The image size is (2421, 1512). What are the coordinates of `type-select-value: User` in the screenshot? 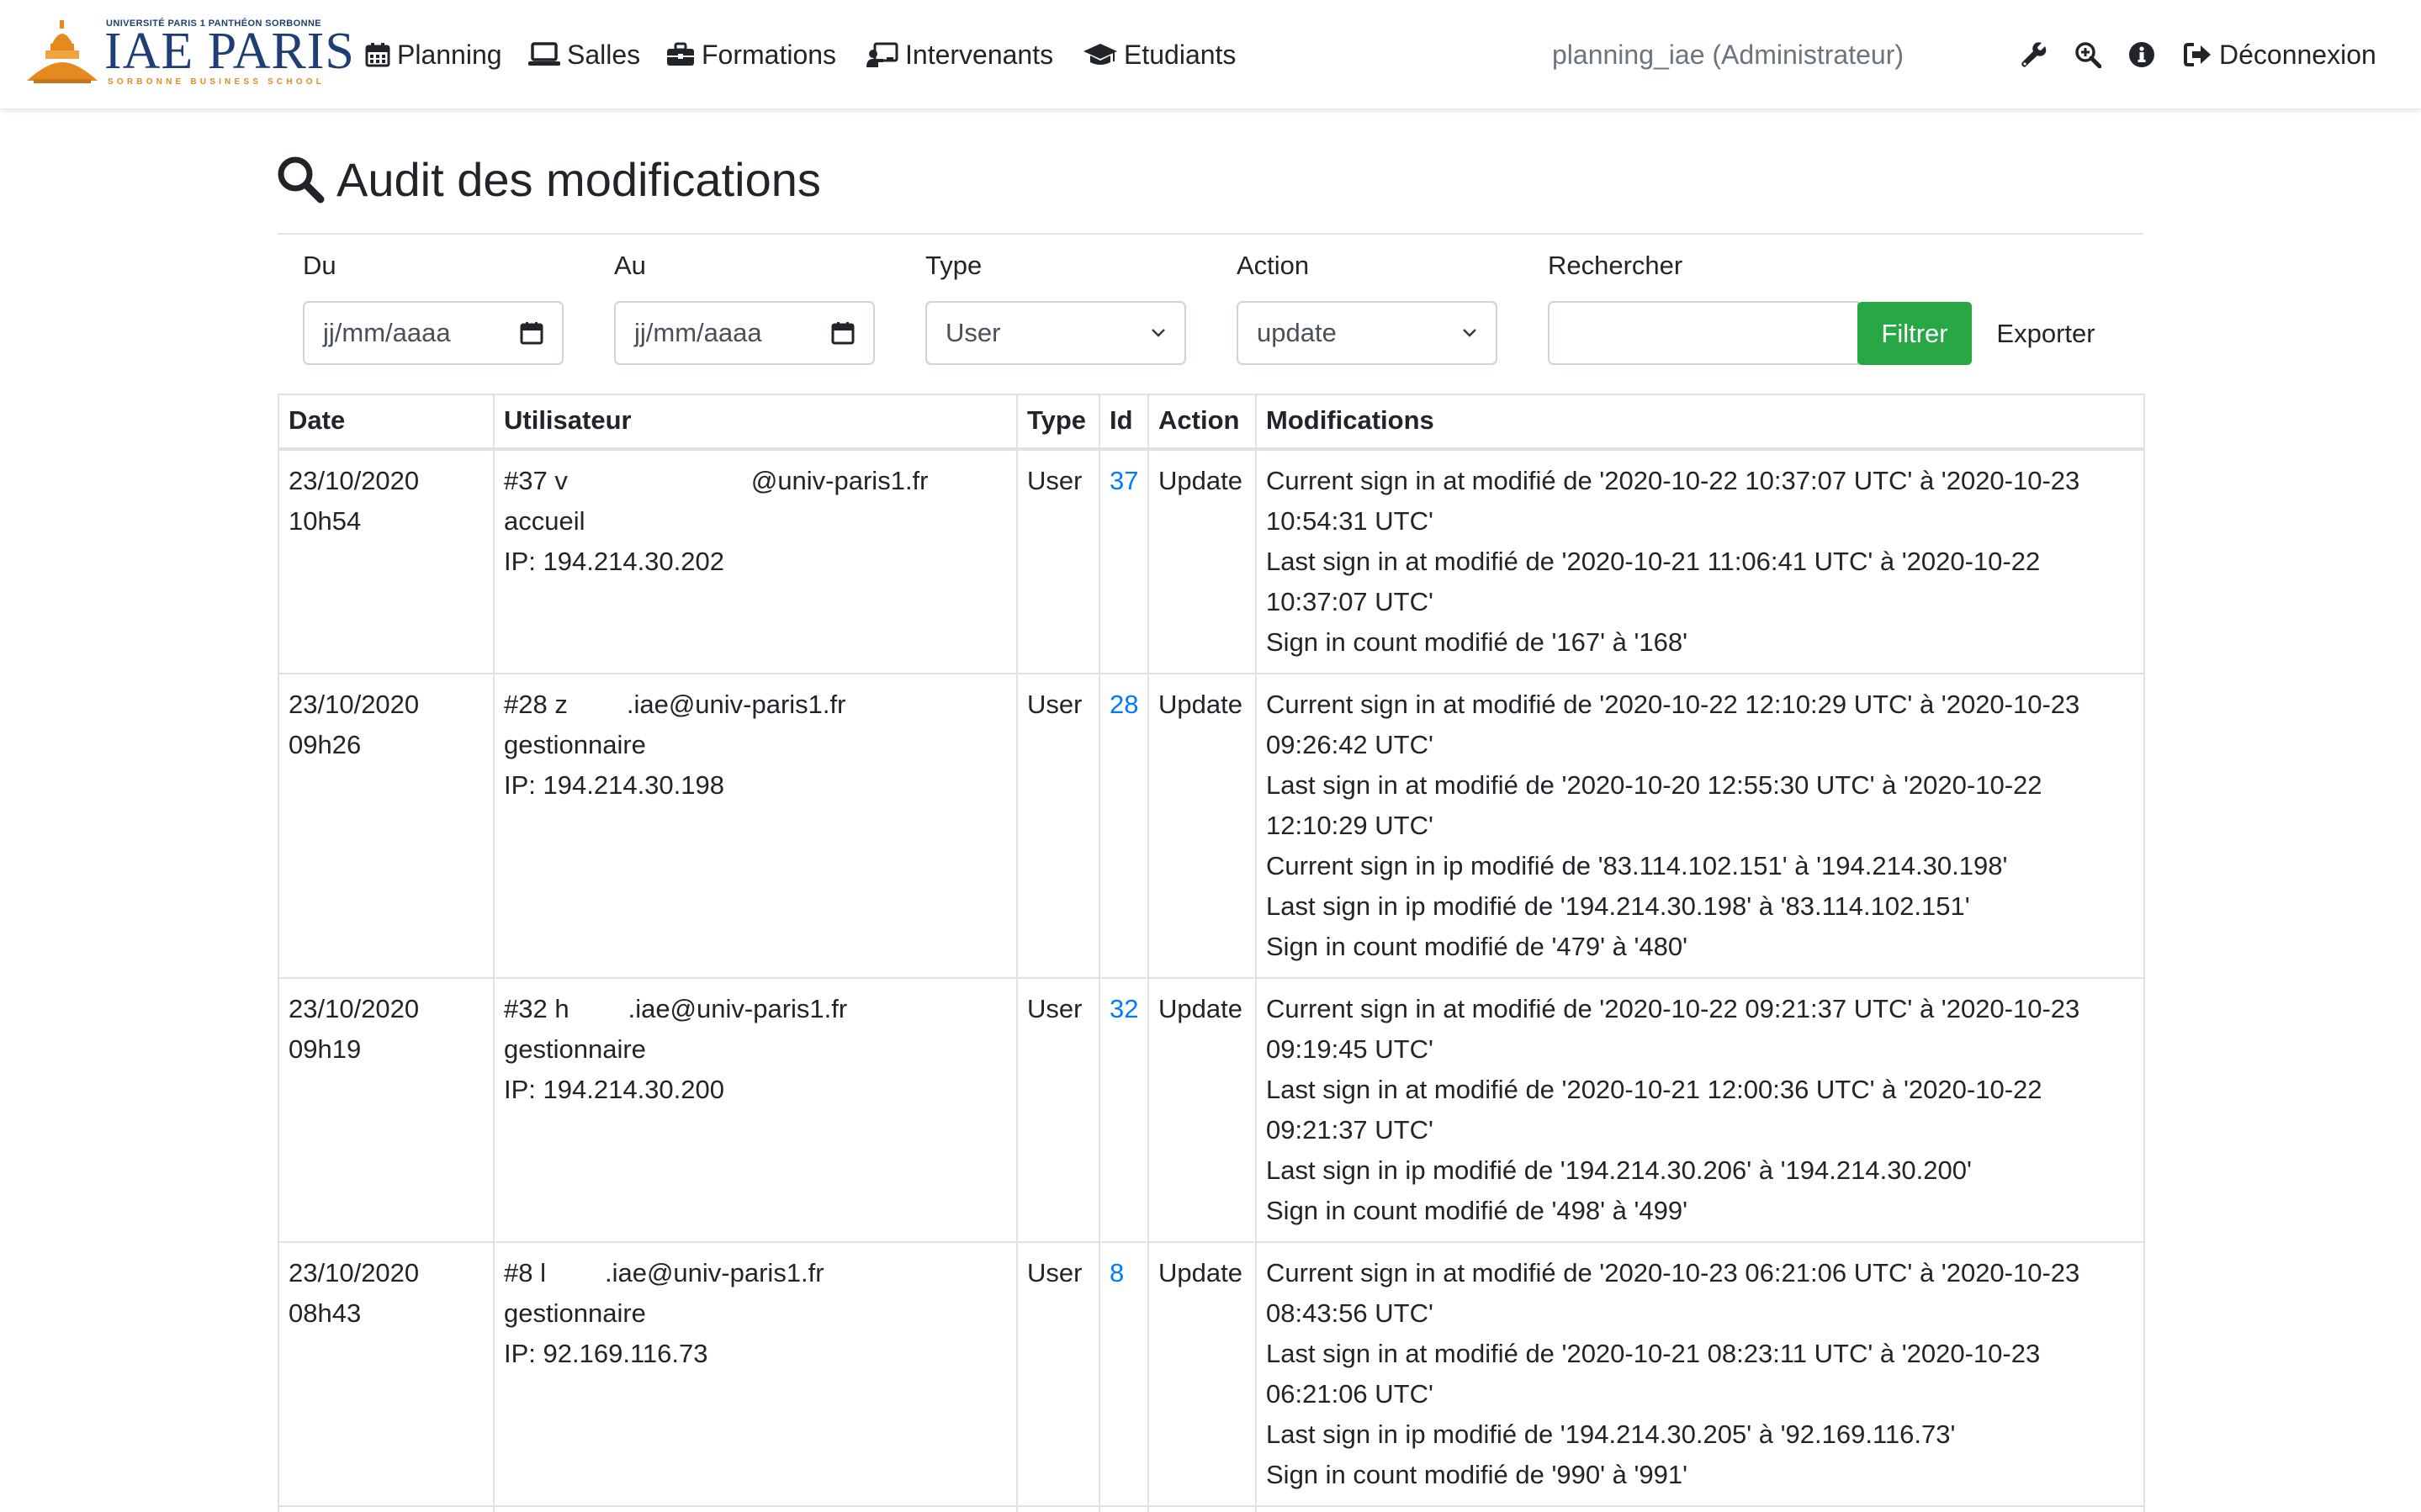 It's located at (974, 332).